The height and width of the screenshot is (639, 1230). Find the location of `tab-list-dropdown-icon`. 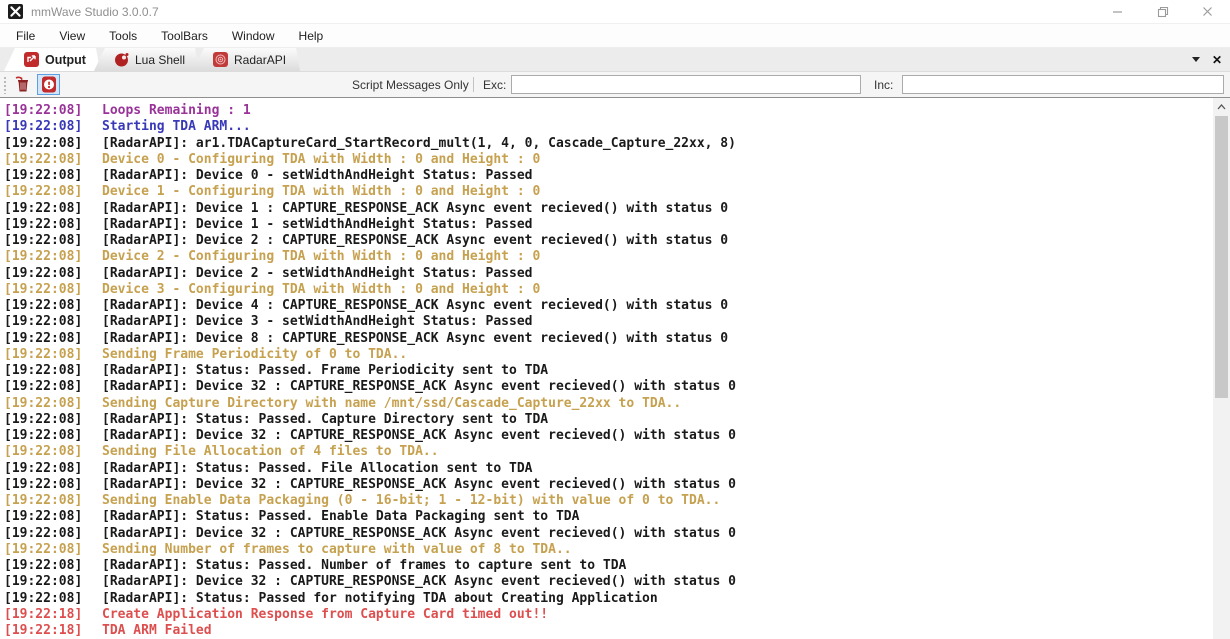

tab-list-dropdown-icon is located at coordinates (1195, 59).